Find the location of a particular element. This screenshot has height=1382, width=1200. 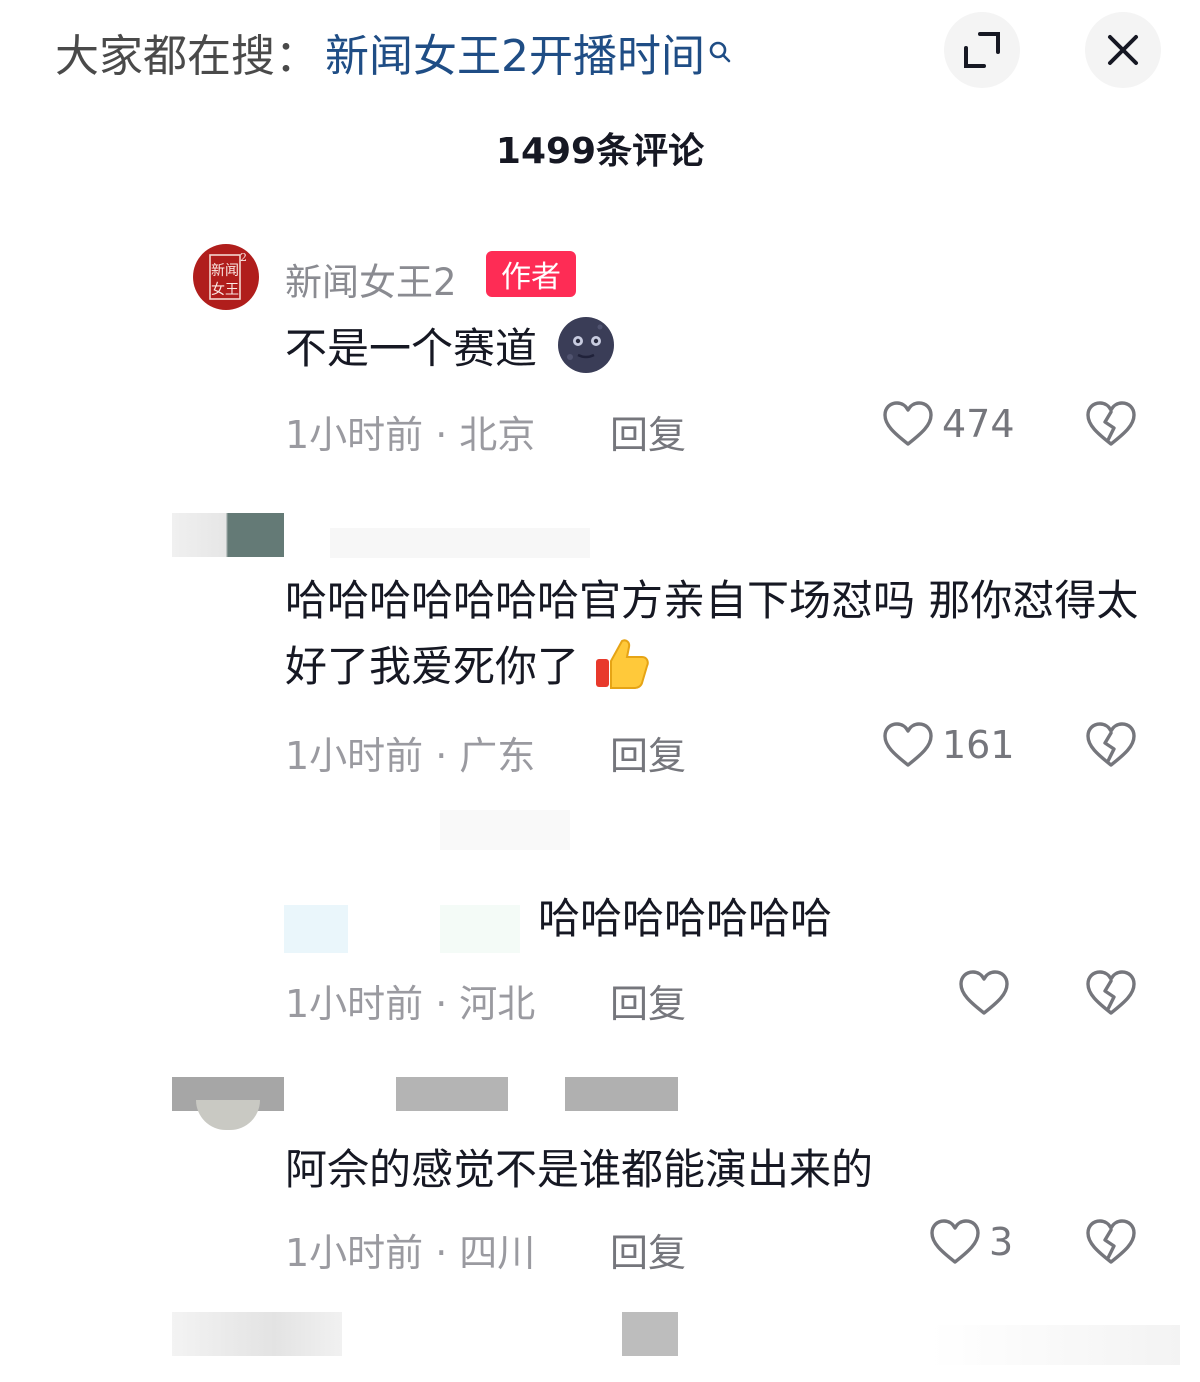

comment-meta: 1小时前 · 北京 is located at coordinates (410, 435).